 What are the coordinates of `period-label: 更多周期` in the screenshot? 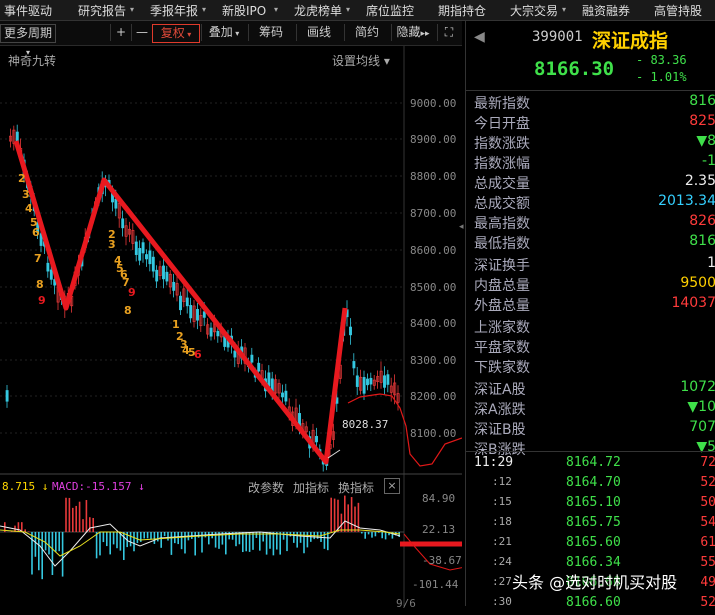 It's located at (28, 33).